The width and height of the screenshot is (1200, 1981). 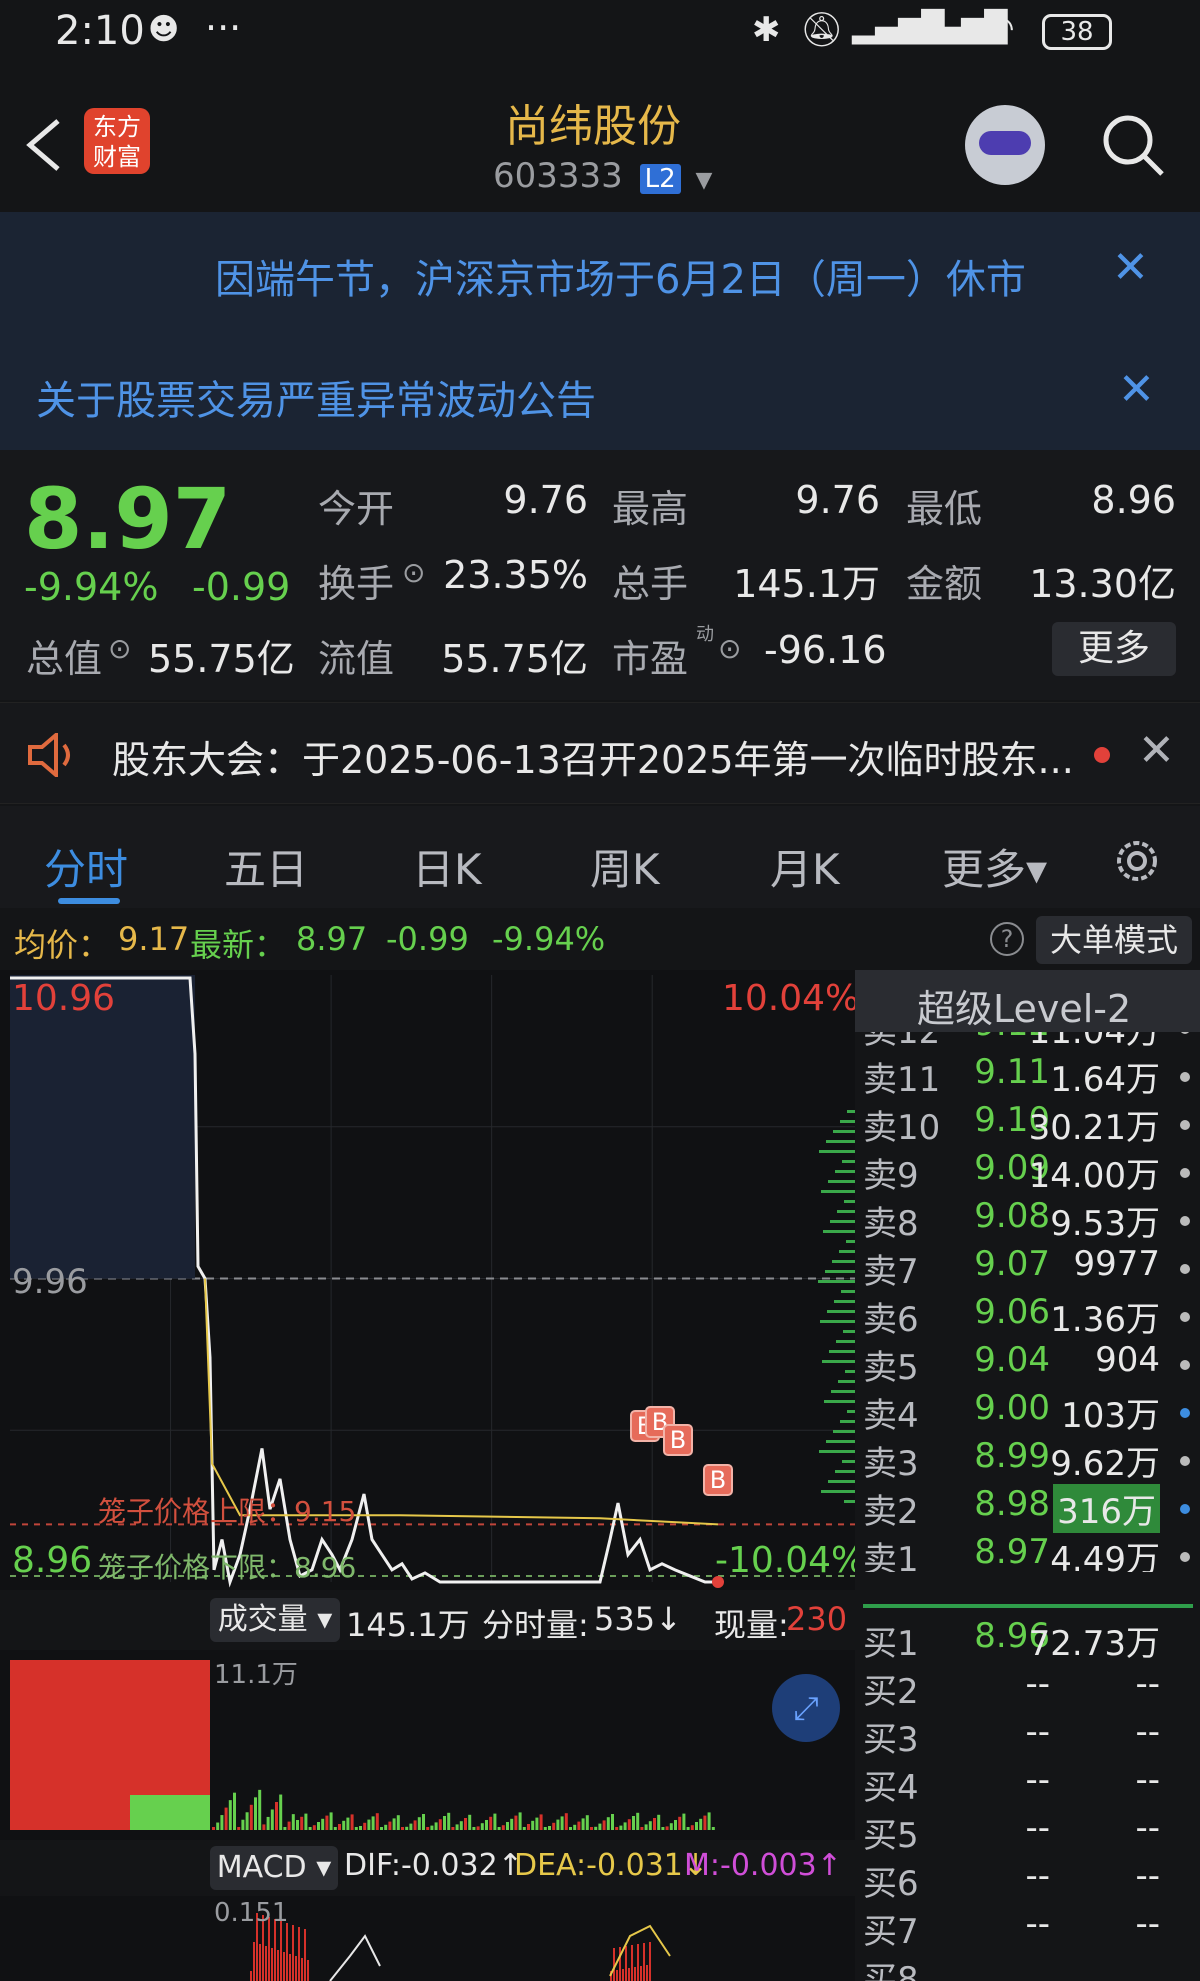 What do you see at coordinates (45, 145) in the screenshot?
I see `back-arrow-icon` at bounding box center [45, 145].